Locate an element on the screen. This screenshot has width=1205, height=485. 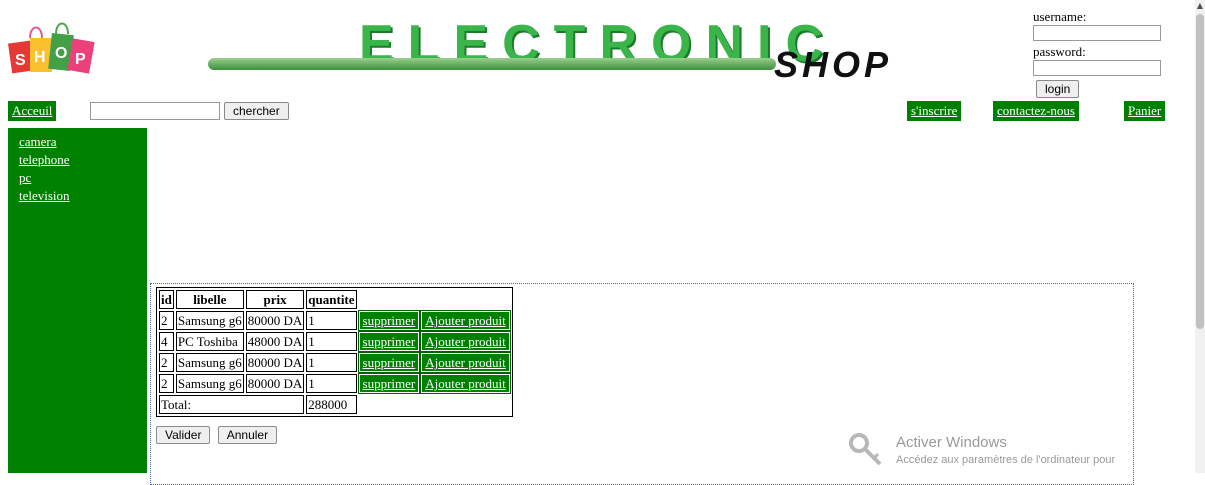
watermark-title: Activer Windows is located at coordinates (951, 442).